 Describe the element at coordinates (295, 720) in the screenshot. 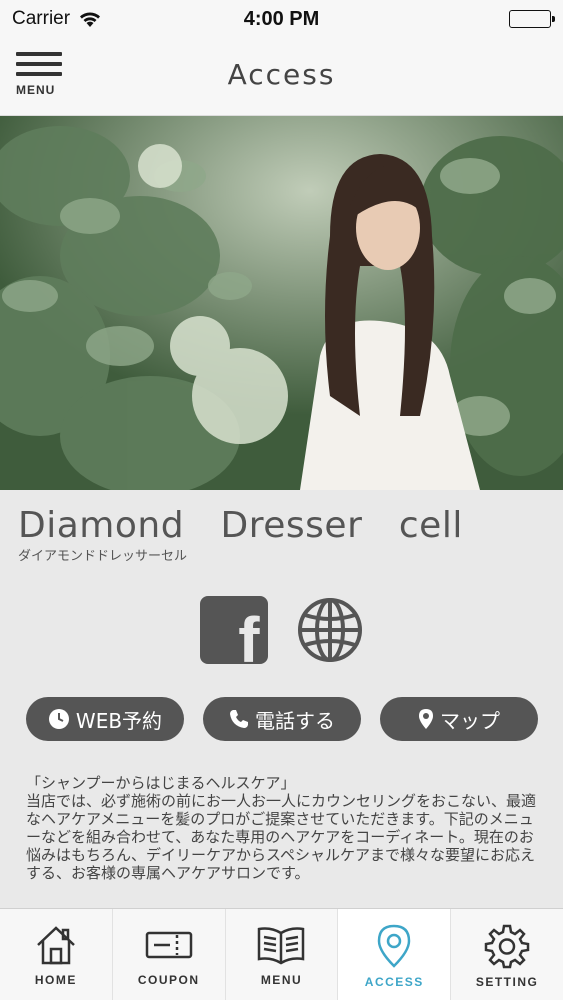

I see `call-label: 電話する` at that location.